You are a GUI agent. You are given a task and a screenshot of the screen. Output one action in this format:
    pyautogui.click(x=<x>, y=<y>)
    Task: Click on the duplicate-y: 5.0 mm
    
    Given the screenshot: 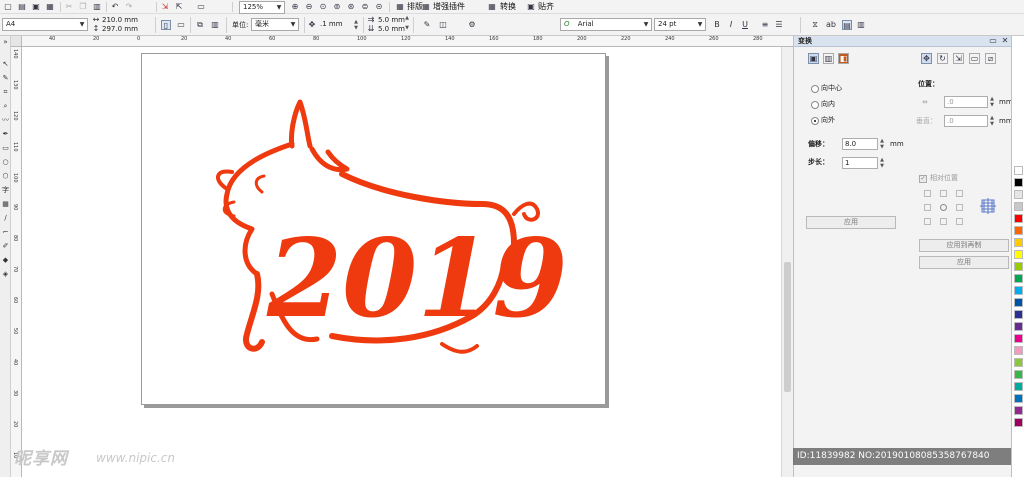 What is the action you would take?
    pyautogui.click(x=391, y=29)
    